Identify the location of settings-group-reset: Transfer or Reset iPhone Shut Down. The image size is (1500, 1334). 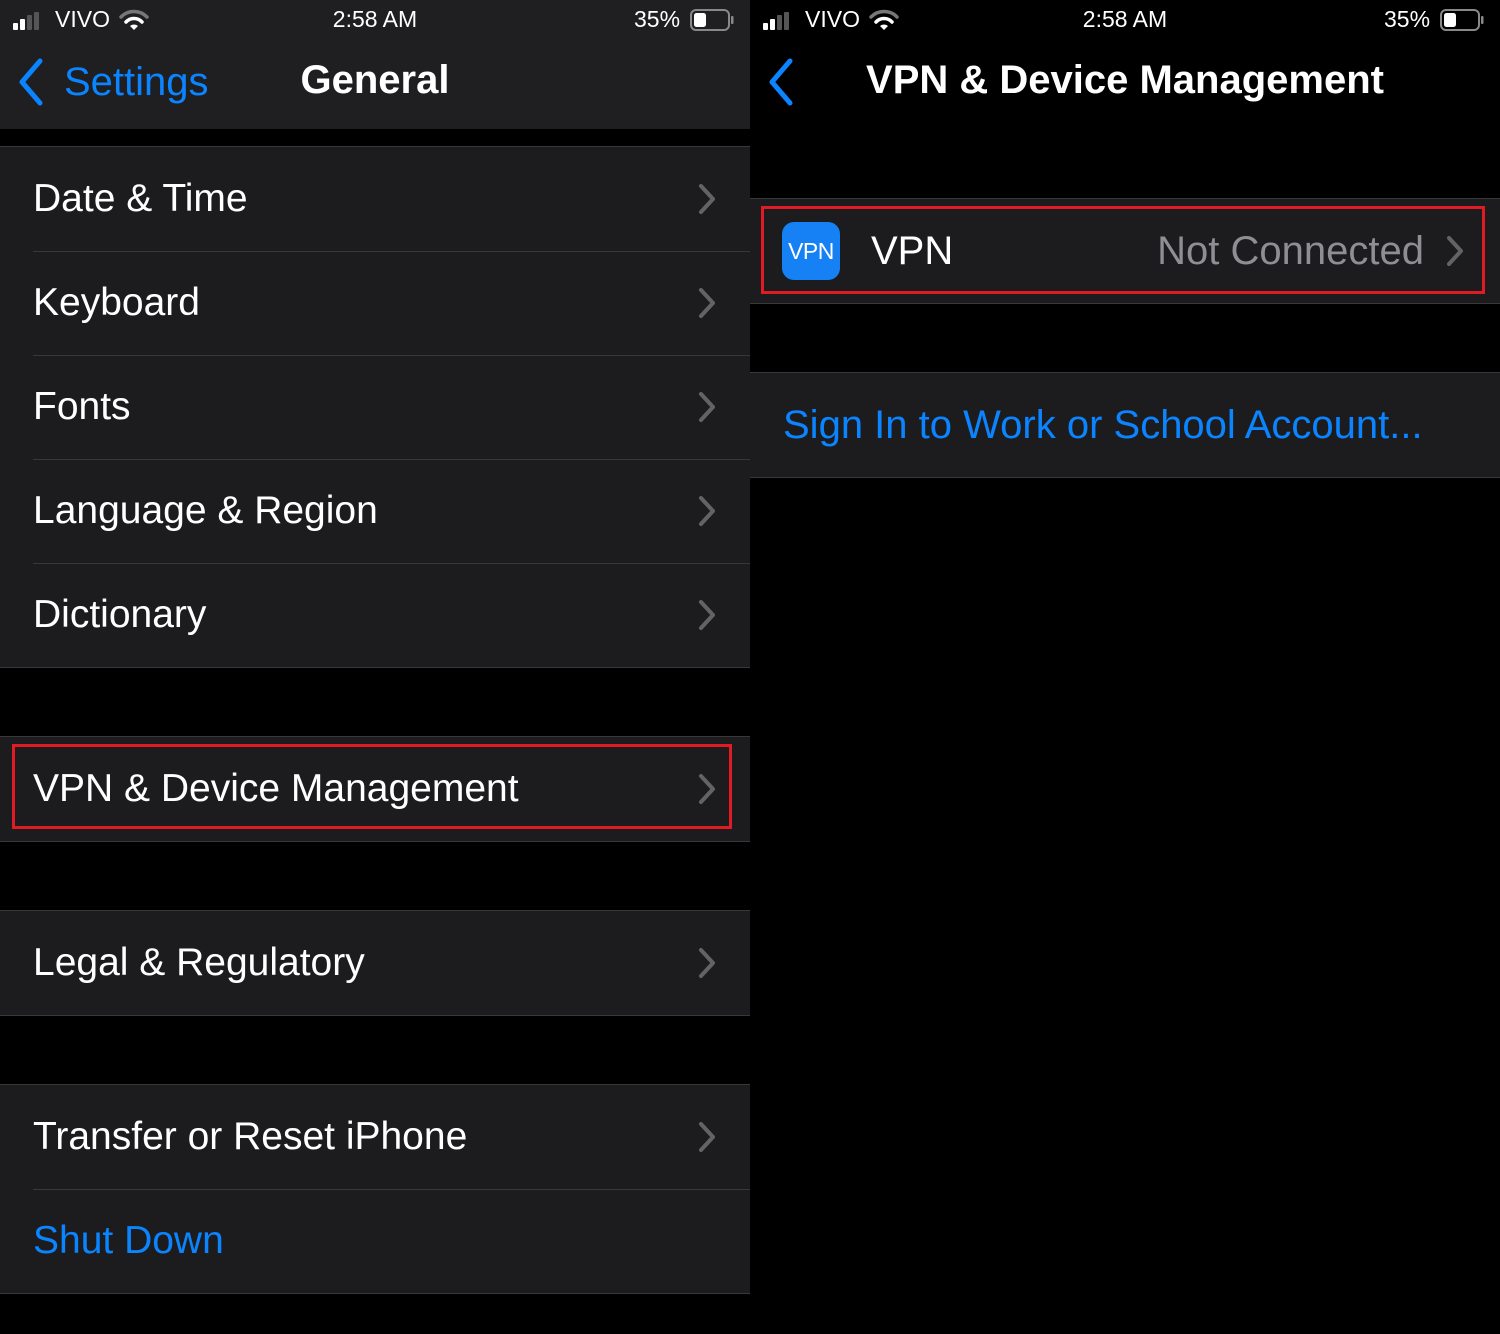
(375, 1189).